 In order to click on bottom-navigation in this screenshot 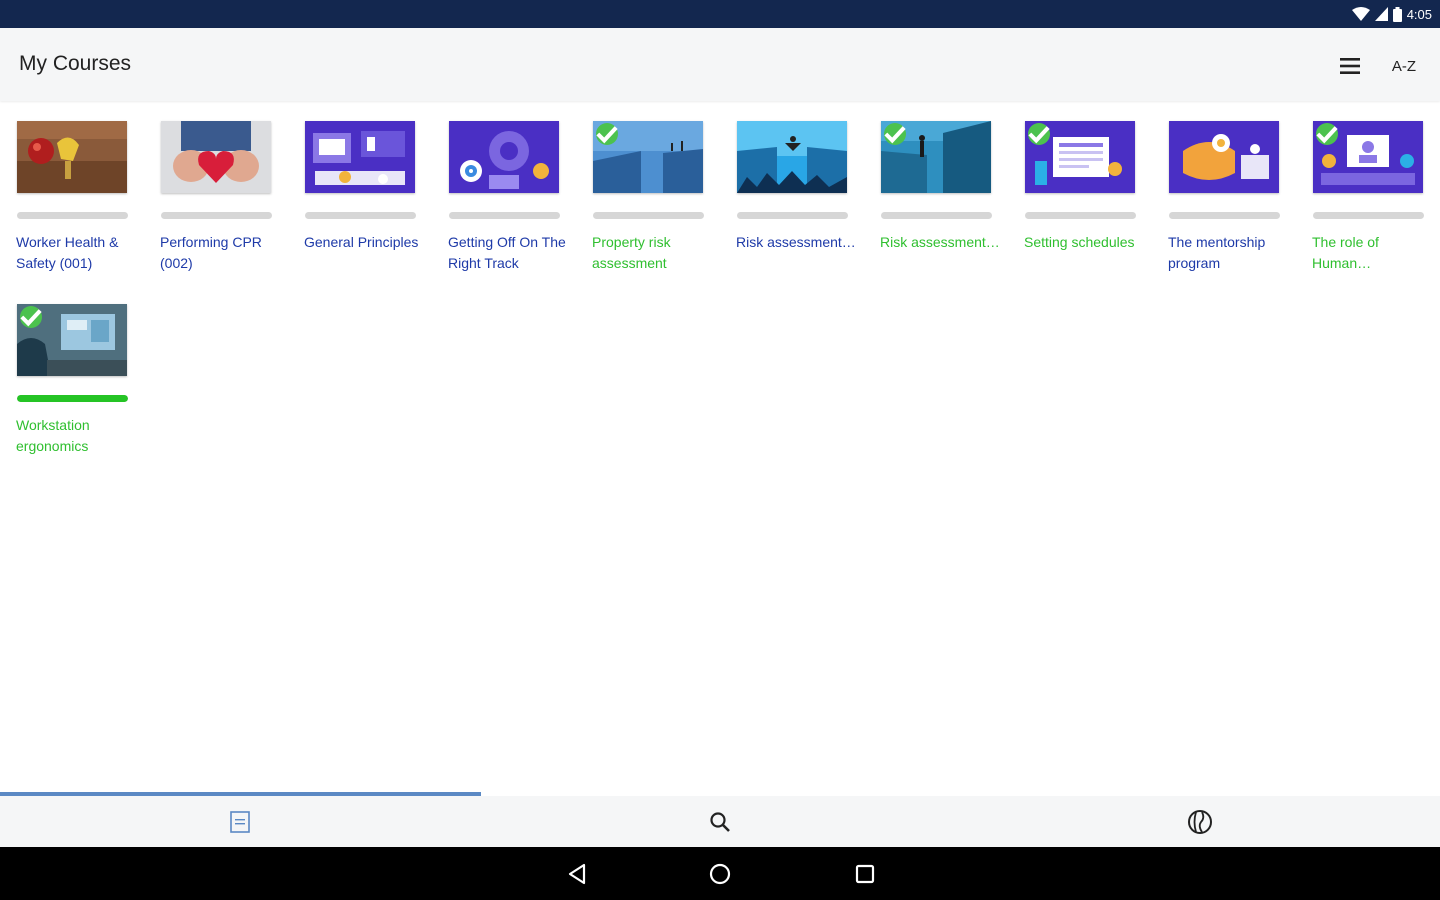, I will do `click(720, 821)`.